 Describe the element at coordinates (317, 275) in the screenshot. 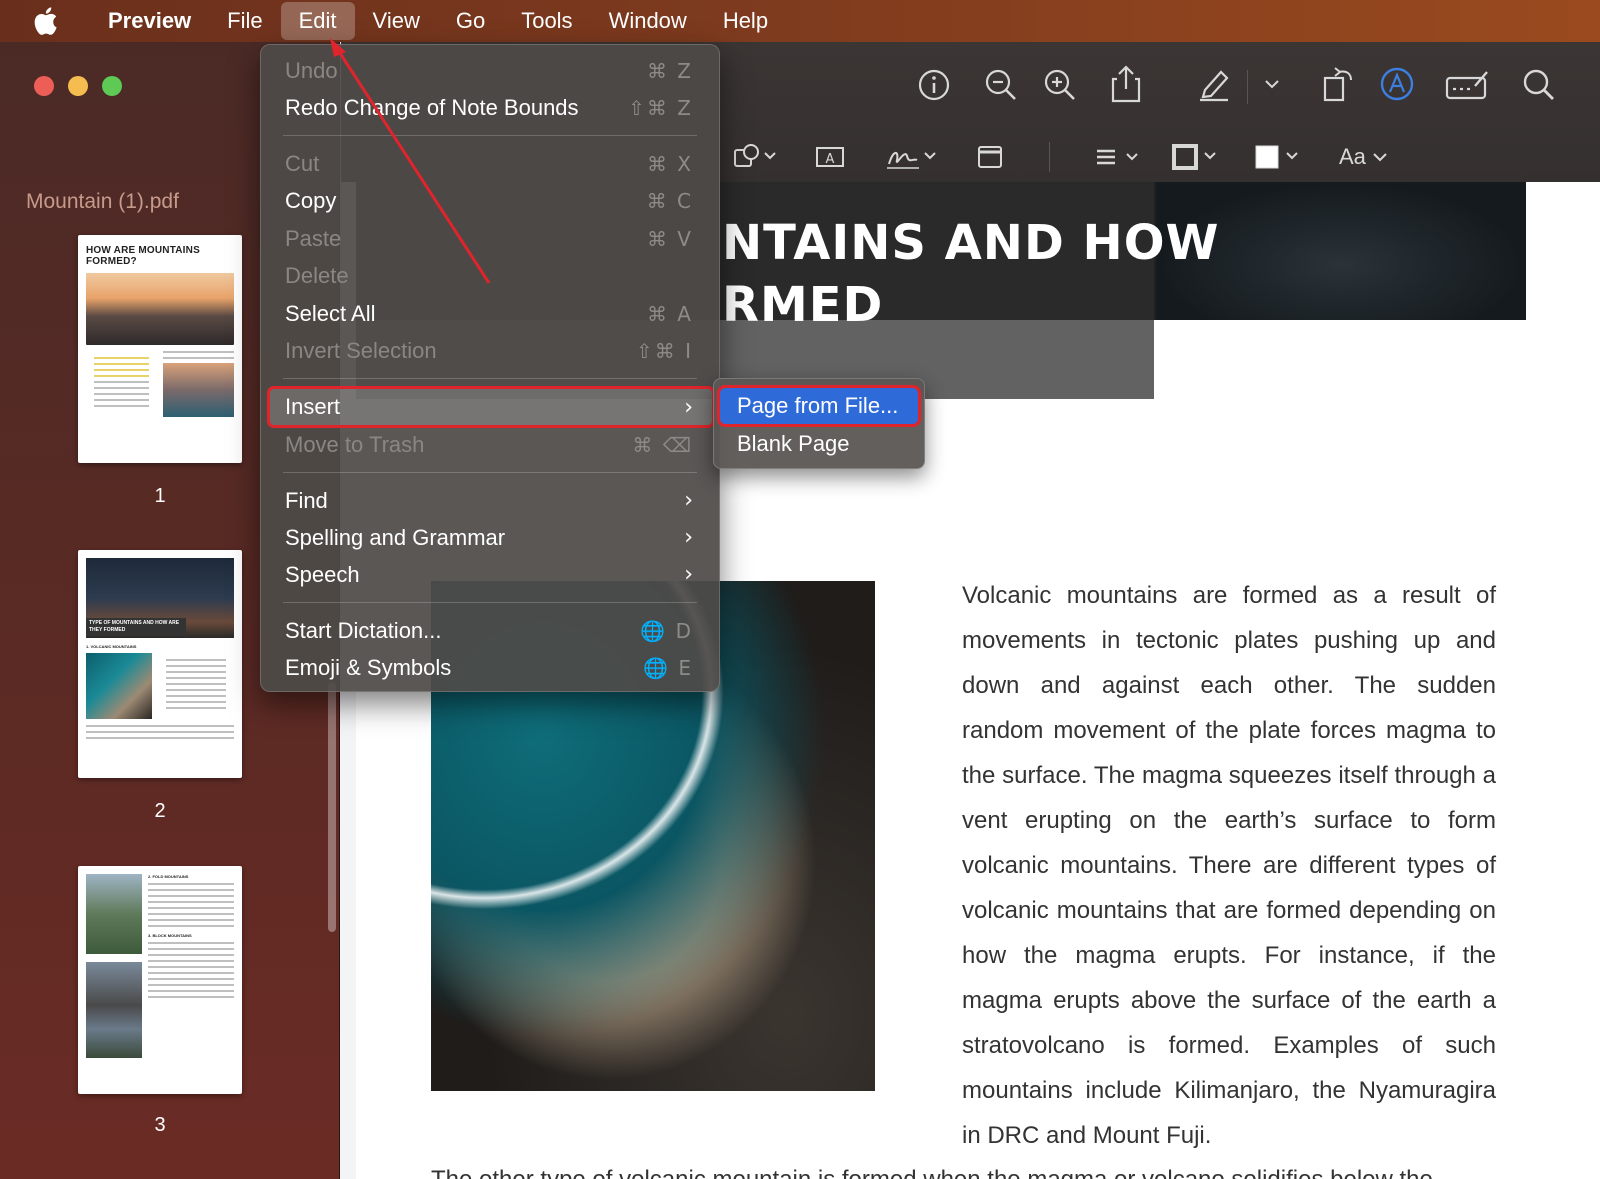

I see `menu-item-label: Delete` at that location.